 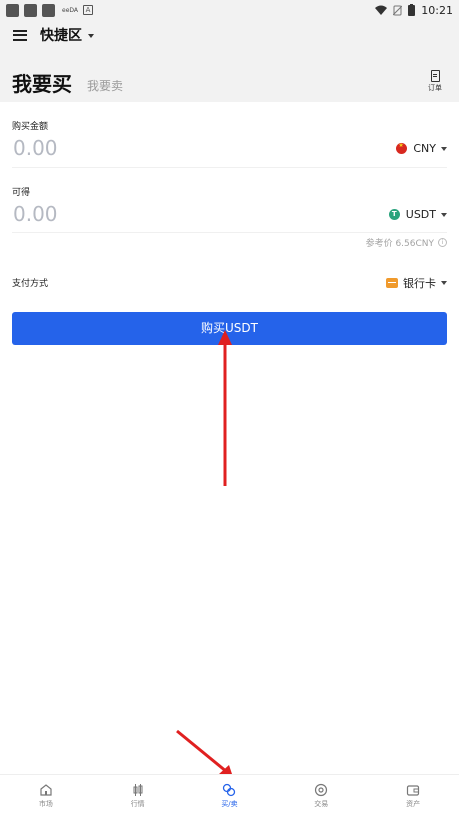 I want to click on info-icon: i, so click(x=442, y=242).